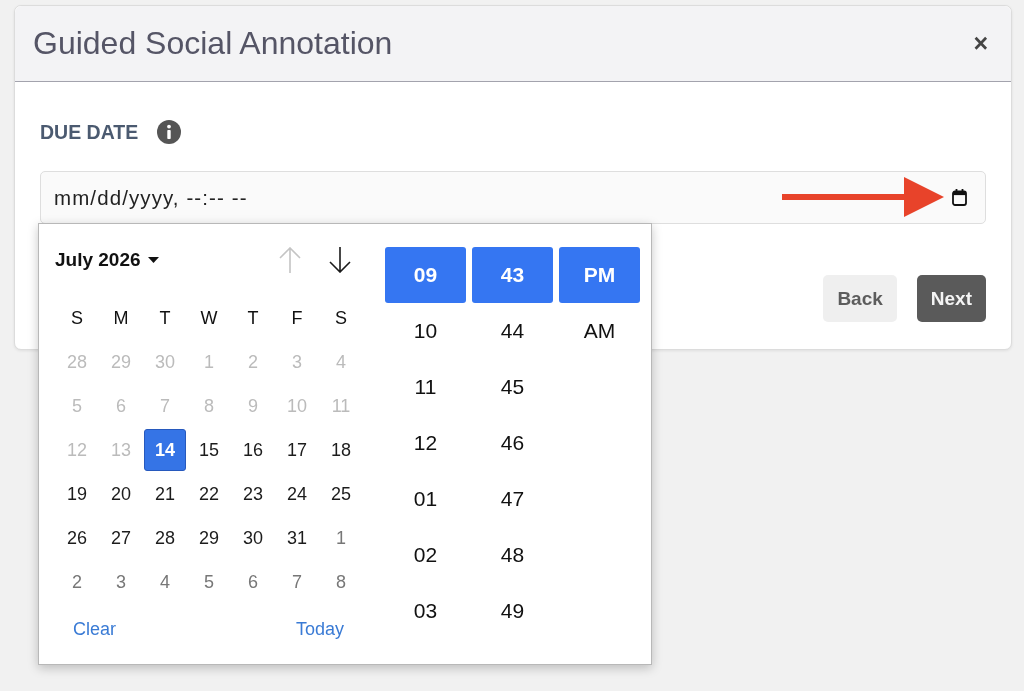 This screenshot has width=1024, height=691. What do you see at coordinates (513, 197) in the screenshot?
I see `date-time-field: mm/dd/yyyy, --:-- --` at bounding box center [513, 197].